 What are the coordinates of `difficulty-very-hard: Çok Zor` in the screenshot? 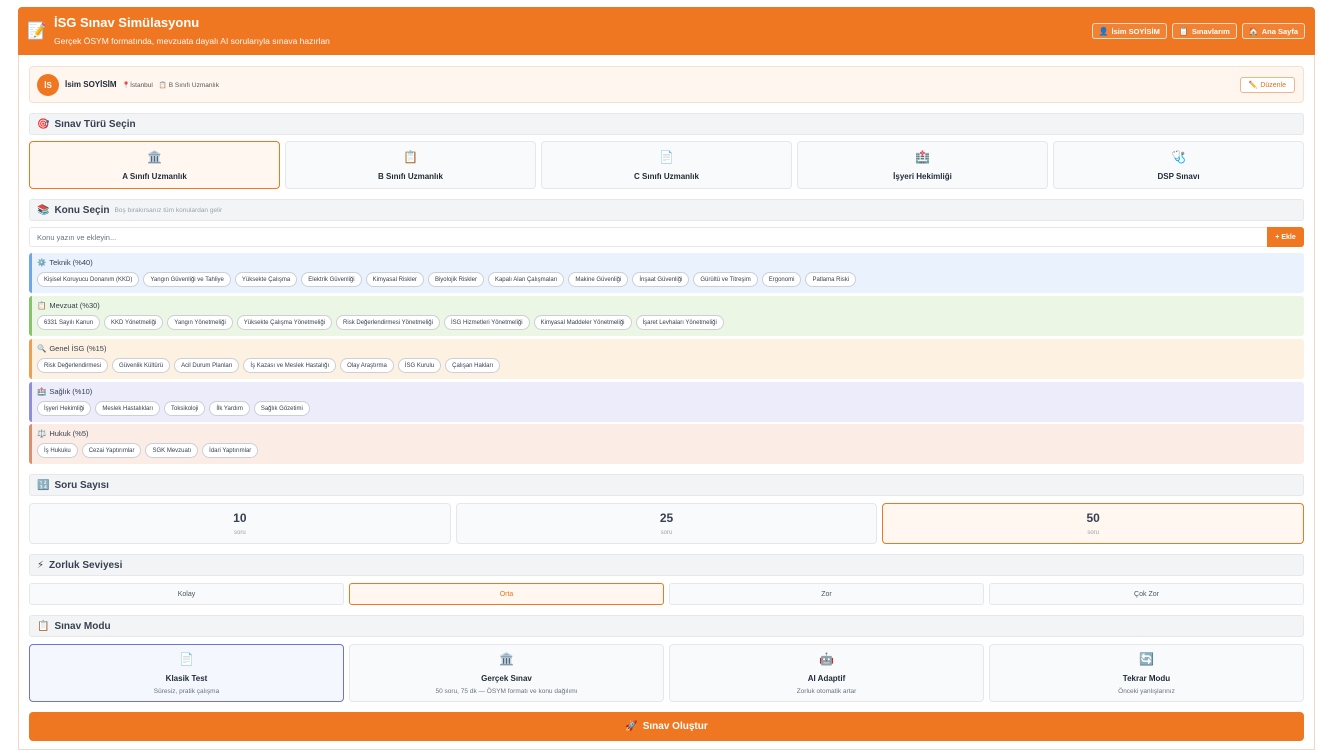 It's located at (1146, 594).